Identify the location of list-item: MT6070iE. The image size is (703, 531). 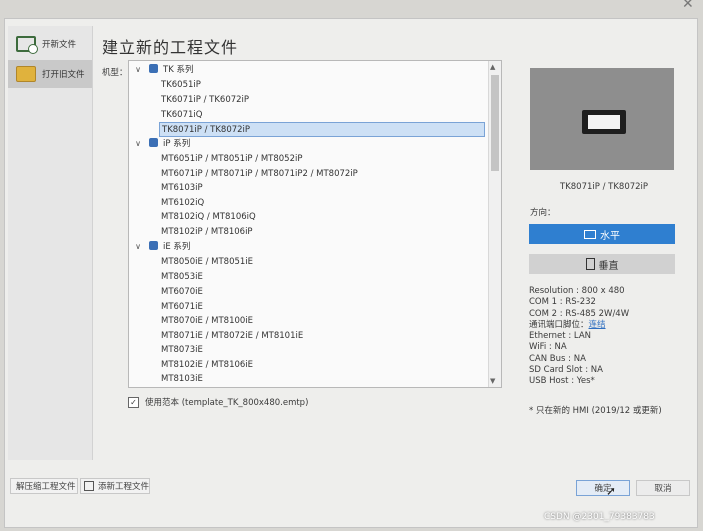
(182, 292).